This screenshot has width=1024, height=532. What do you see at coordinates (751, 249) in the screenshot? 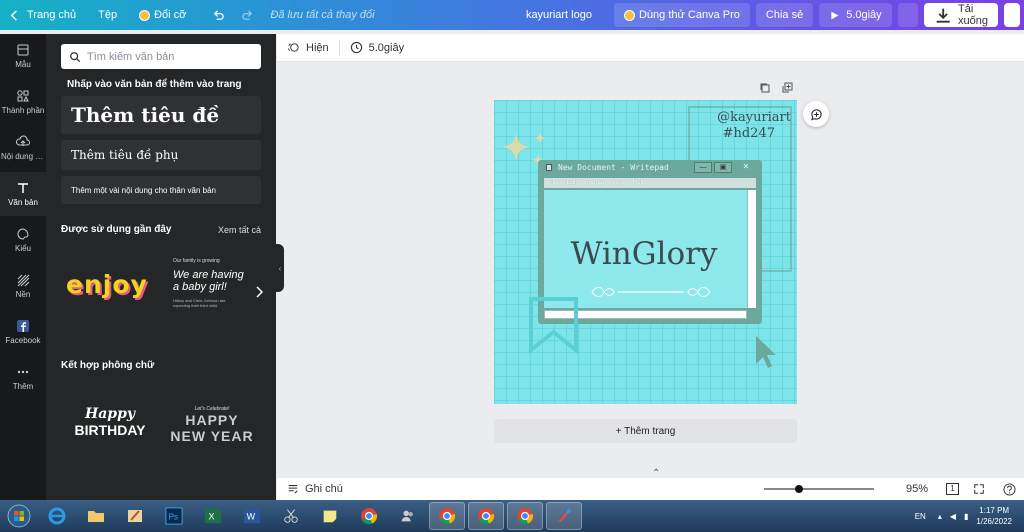
I see `window-vscrollbar` at bounding box center [751, 249].